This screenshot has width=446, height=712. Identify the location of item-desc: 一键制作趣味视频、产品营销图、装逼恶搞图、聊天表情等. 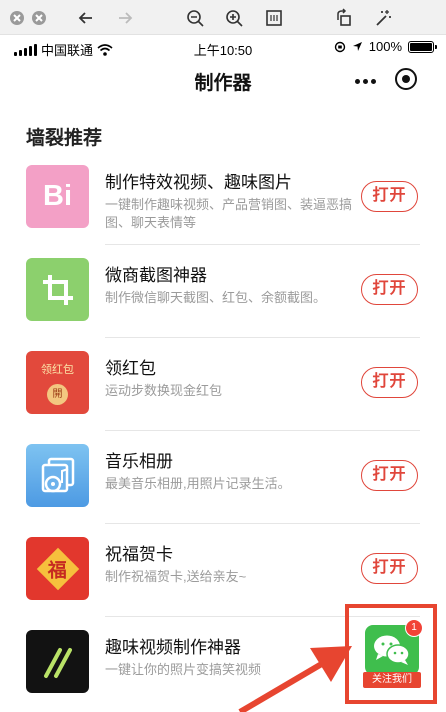
(229, 213).